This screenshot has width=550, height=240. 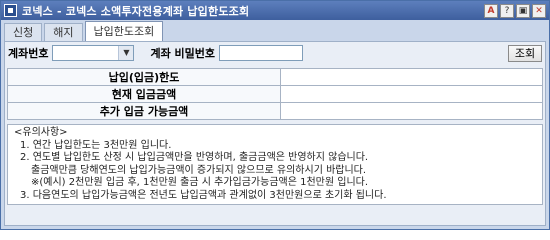 What do you see at coordinates (136, 11) in the screenshot?
I see `window-title: 코넥스 - 코넥스 소액투자전용계좌 납입한도조회` at bounding box center [136, 11].